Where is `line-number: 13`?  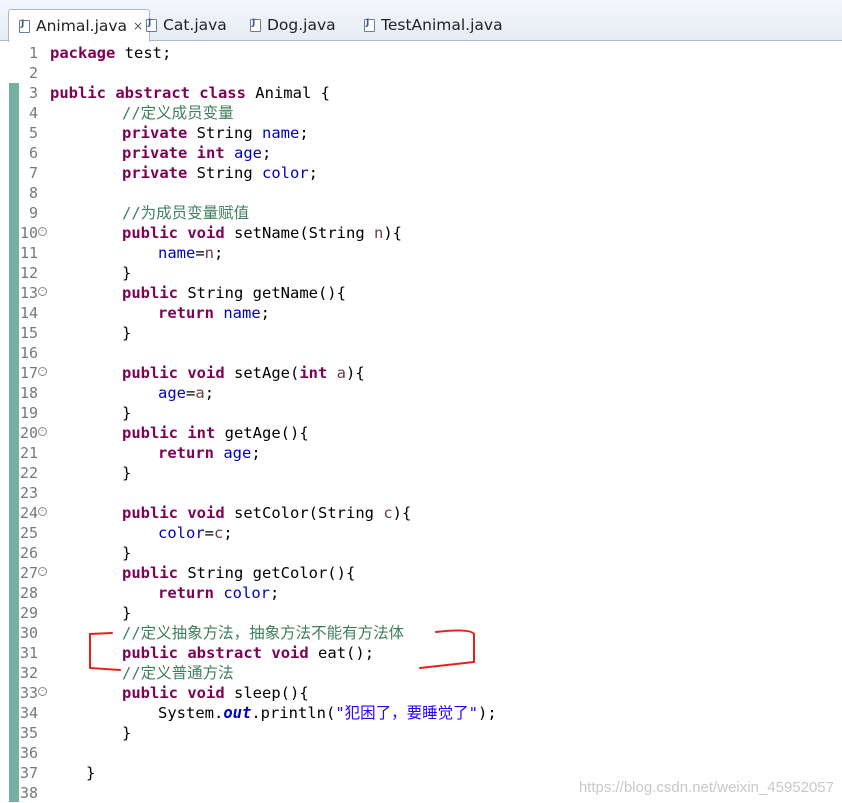
line-number: 13 is located at coordinates (28, 293).